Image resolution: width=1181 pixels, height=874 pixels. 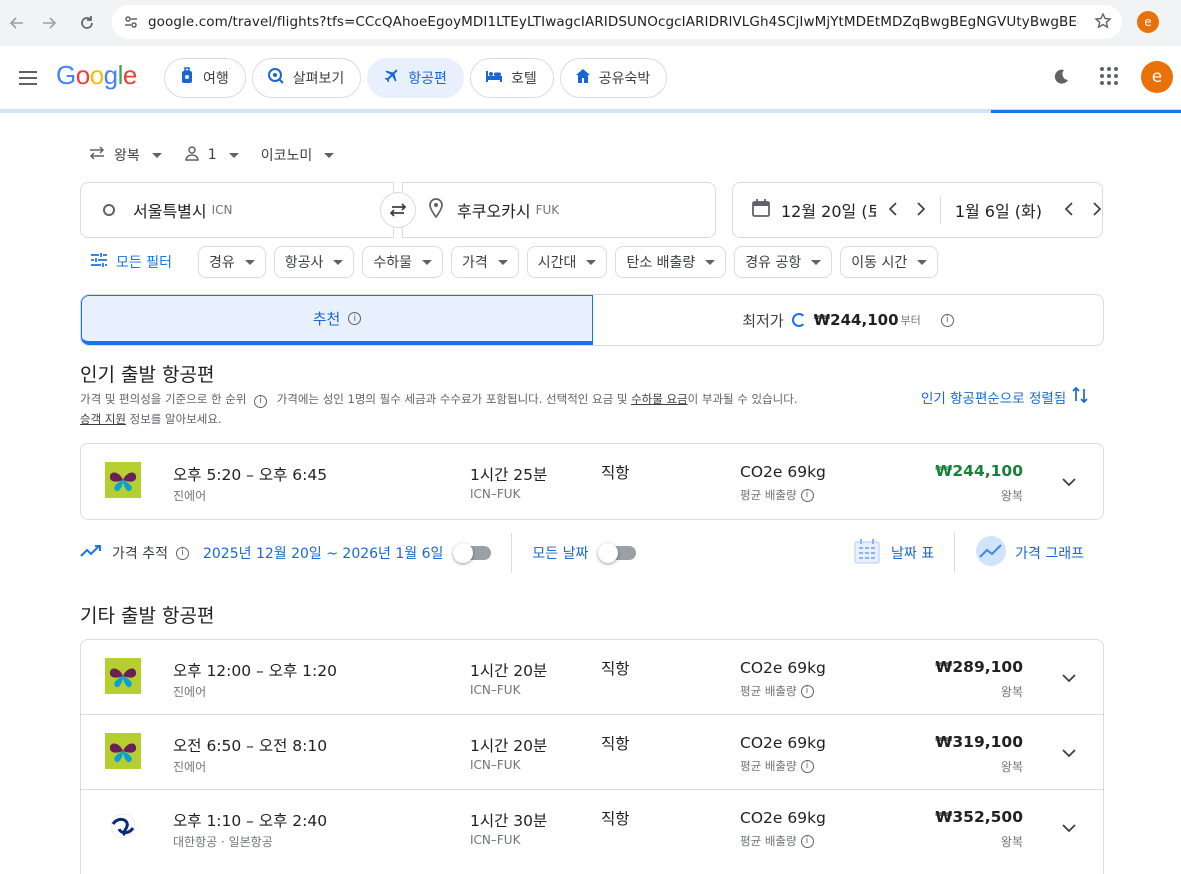 I want to click on ranking-text: 가격 및 편의성을 기준으로 한 순위, so click(x=163, y=399).